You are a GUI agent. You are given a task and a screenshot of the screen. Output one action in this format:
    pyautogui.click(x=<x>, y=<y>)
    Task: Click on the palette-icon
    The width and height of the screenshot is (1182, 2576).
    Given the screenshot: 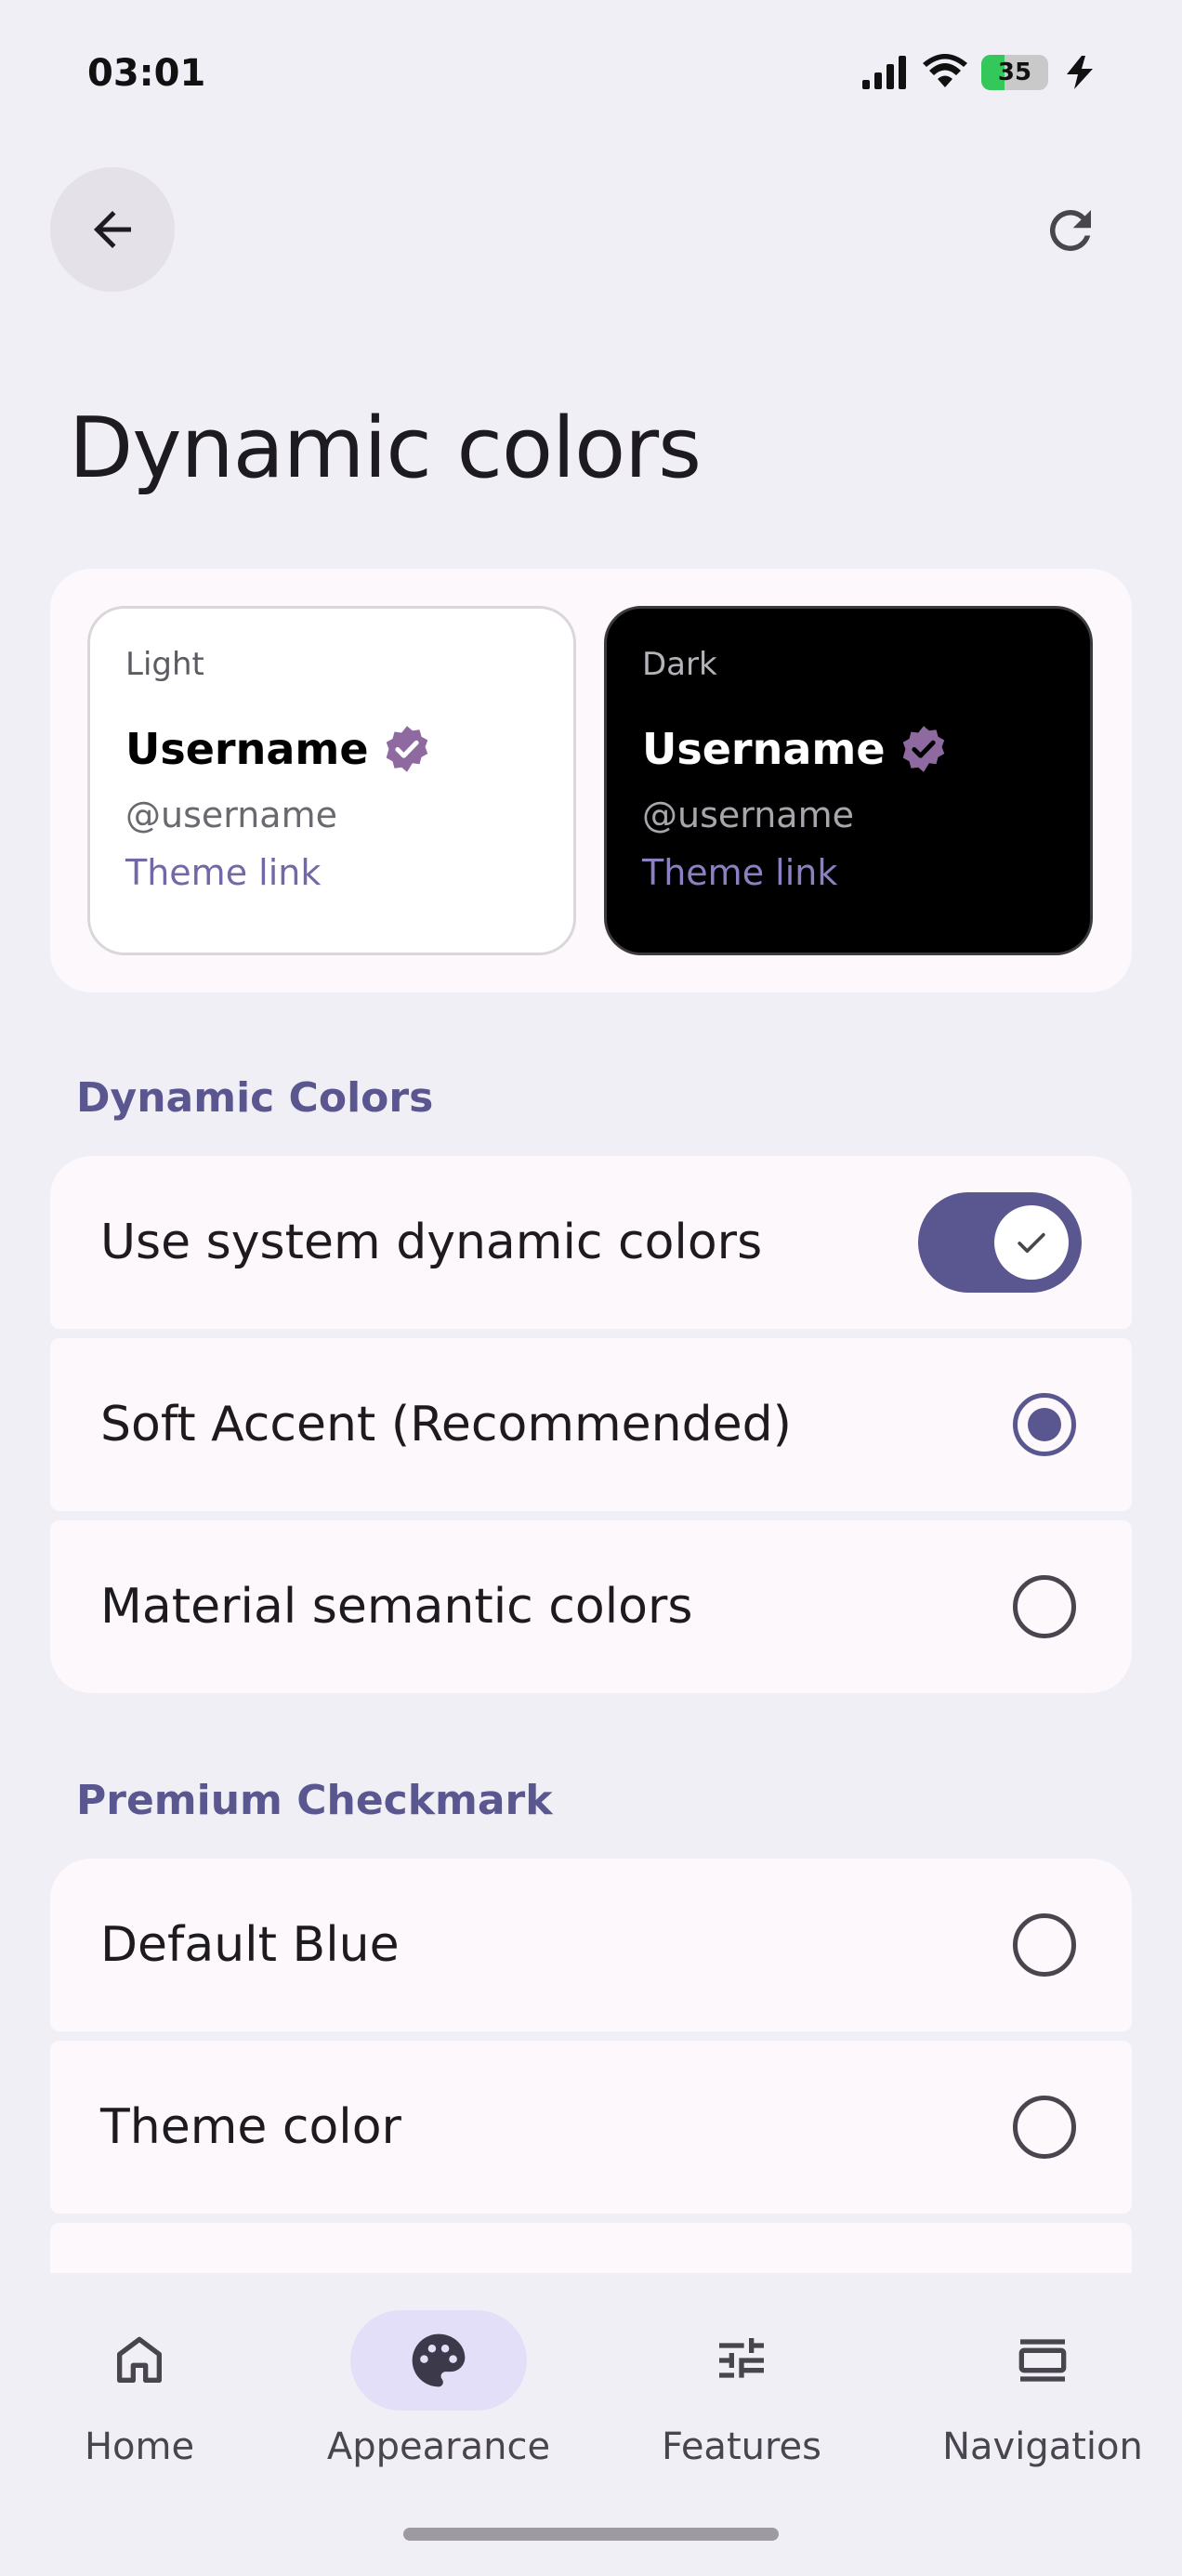 What is the action you would take?
    pyautogui.click(x=439, y=2360)
    